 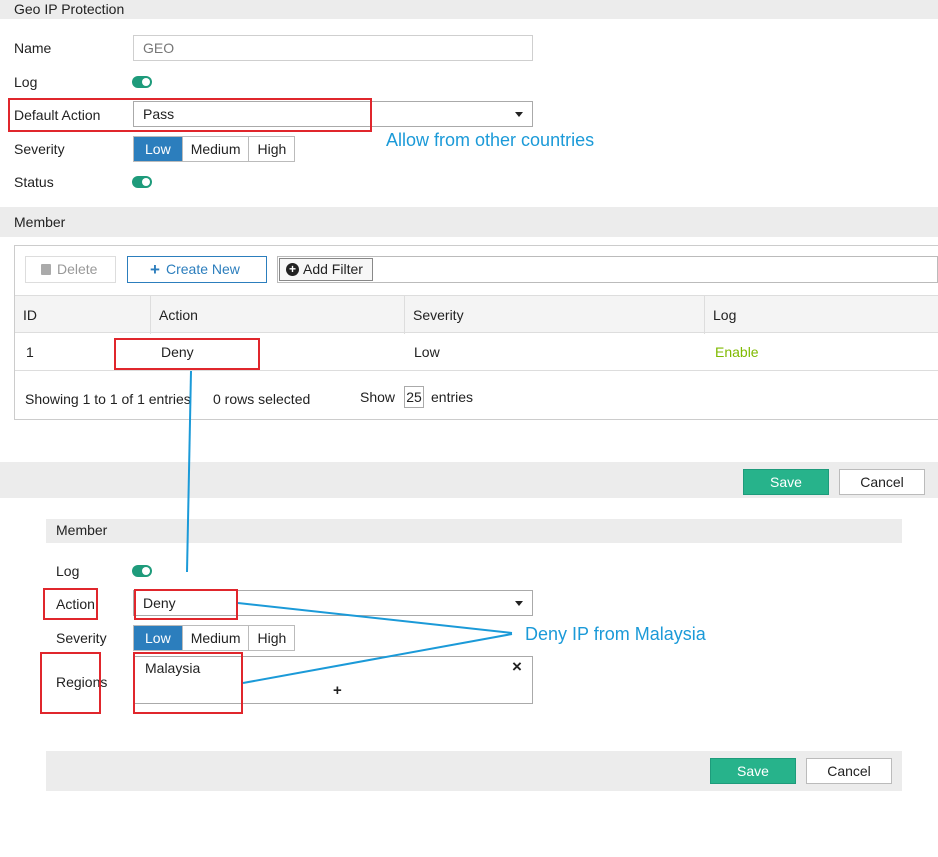 I want to click on filter-bar: + Add Filter, so click(x=607, y=269).